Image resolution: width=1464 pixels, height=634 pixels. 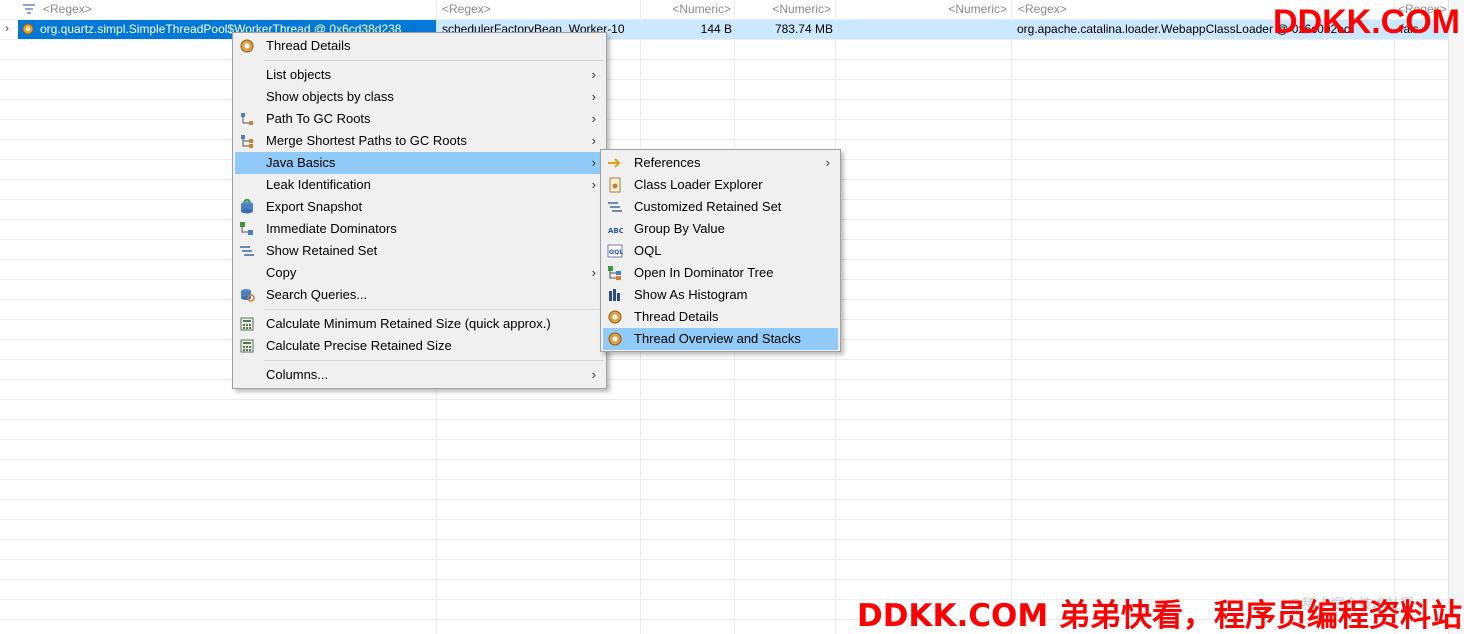 What do you see at coordinates (322, 250) in the screenshot?
I see `menu-item-label: Show Retained Set` at bounding box center [322, 250].